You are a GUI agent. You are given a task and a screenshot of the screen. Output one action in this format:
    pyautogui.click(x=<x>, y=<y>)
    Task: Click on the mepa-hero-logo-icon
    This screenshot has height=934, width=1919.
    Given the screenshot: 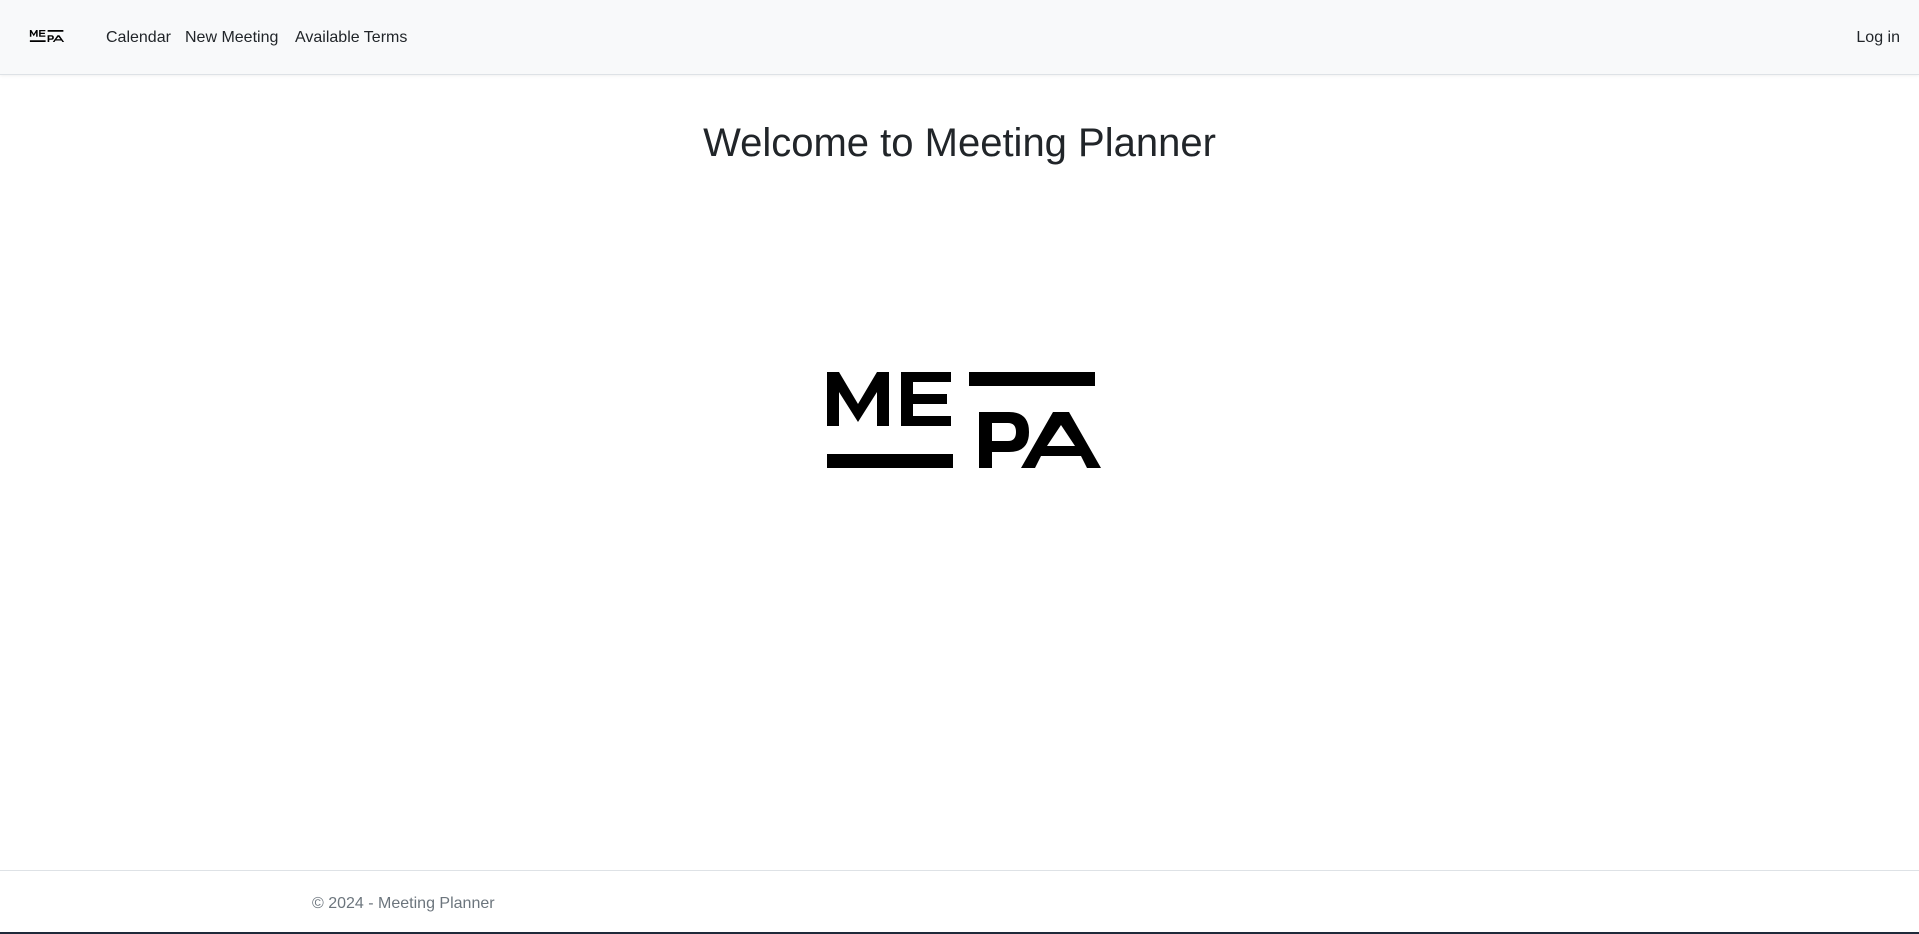 What is the action you would take?
    pyautogui.click(x=964, y=420)
    